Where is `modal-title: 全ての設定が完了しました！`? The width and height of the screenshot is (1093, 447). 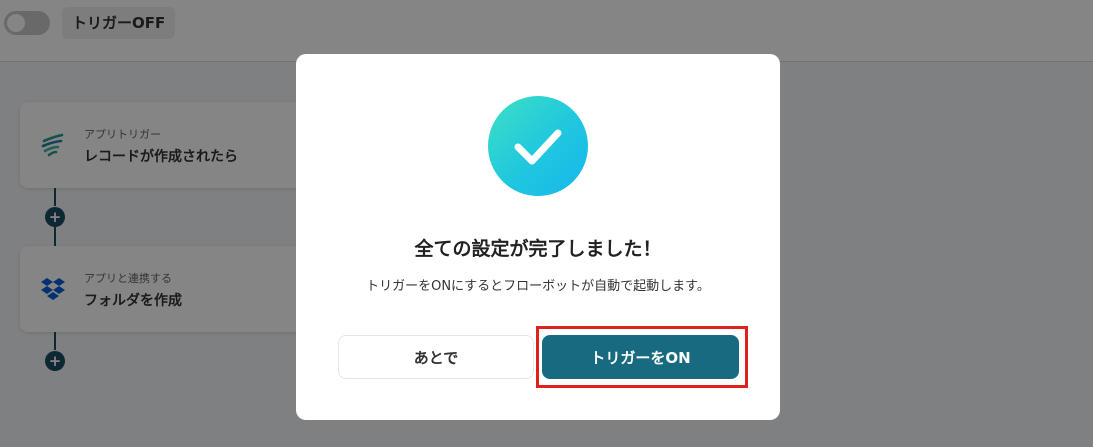
modal-title: 全ての設定が完了しました！ is located at coordinates (538, 249).